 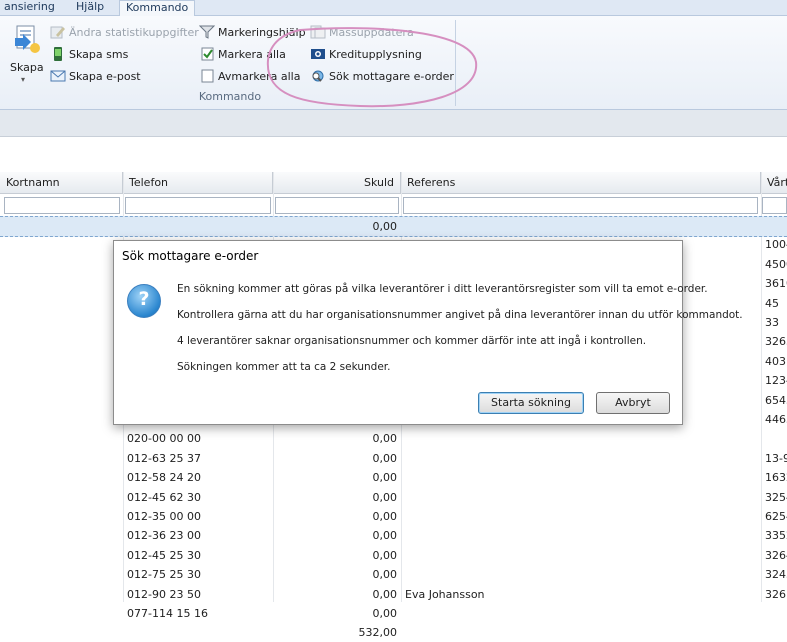 I want to click on avbryt-button: Avbryt, so click(x=633, y=403).